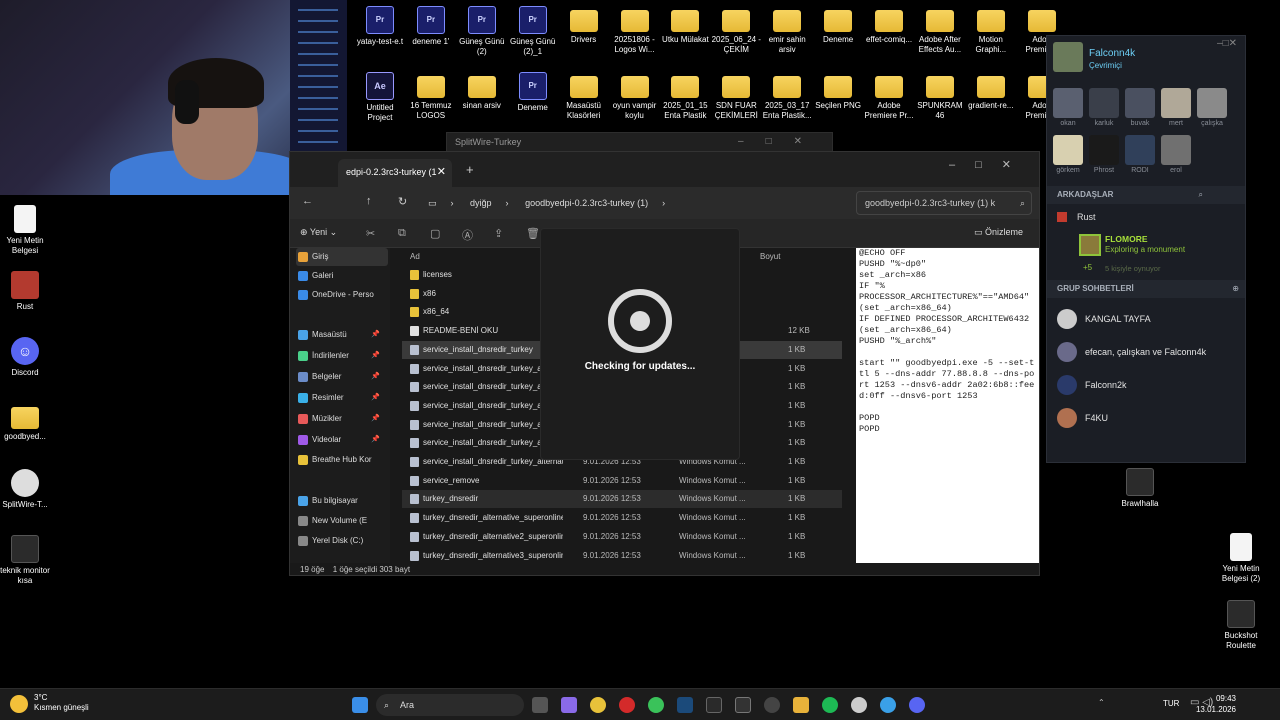 The width and height of the screenshot is (1280, 720). I want to click on chevron-up-icon: ⌃, so click(1101, 702).